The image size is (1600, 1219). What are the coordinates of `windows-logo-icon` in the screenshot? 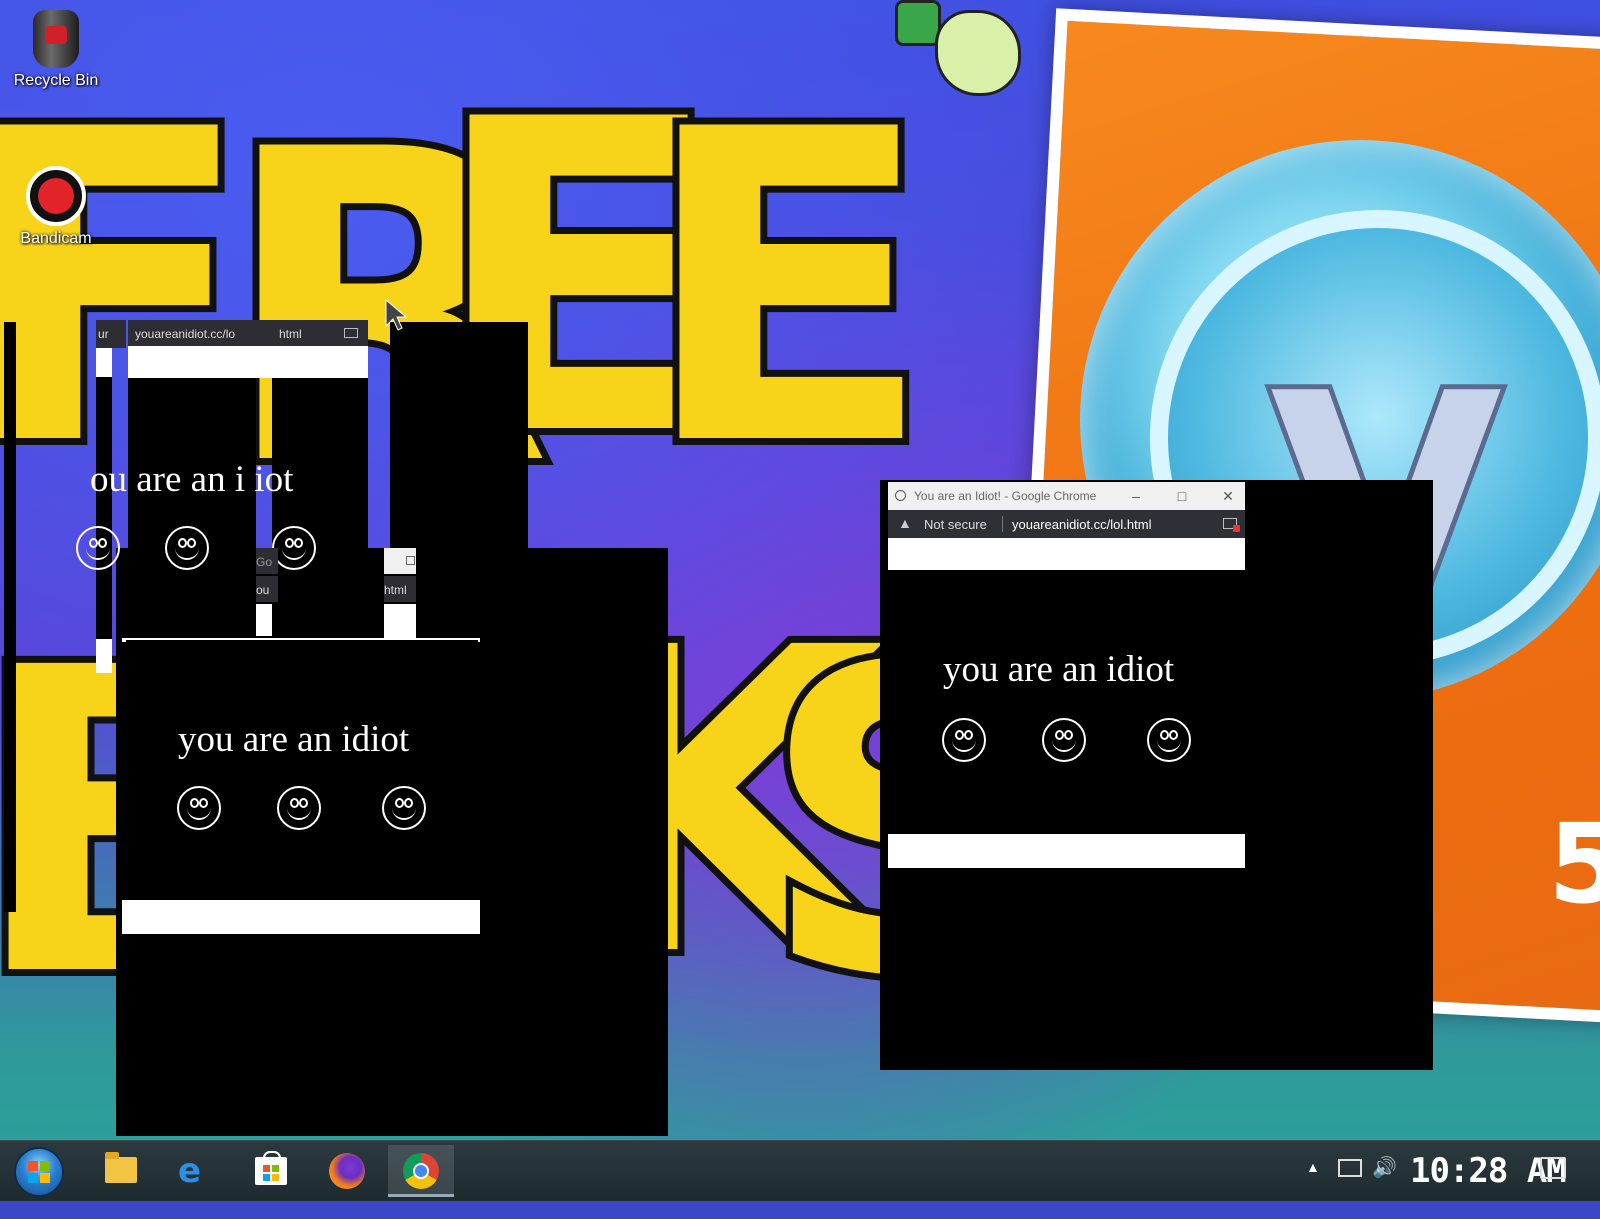 It's located at (39, 1172).